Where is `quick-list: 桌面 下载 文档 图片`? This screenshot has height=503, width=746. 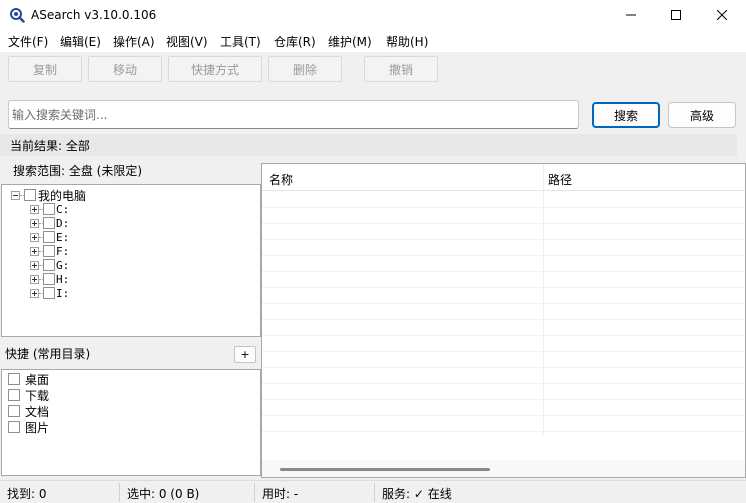
quick-list: 桌面 下载 文档 图片 is located at coordinates (131, 422).